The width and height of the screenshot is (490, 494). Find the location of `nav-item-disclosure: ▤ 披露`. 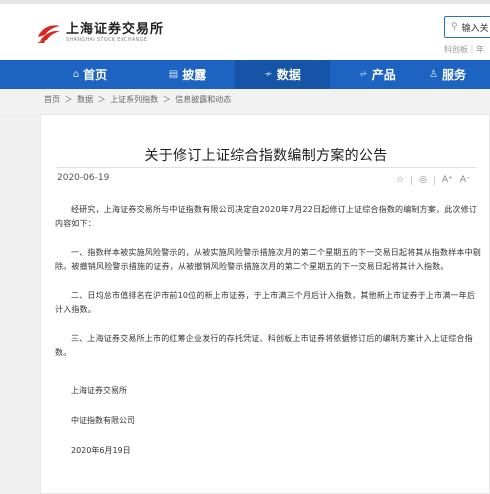

nav-item-disclosure: ▤ 披露 is located at coordinates (187, 74).